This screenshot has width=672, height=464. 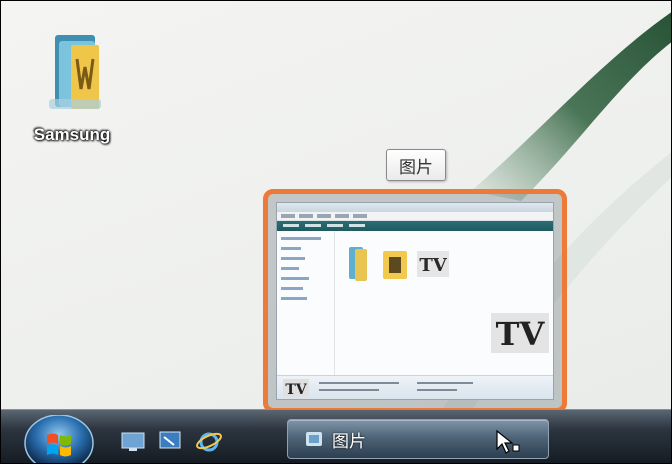 I want to click on preview-navigation-pane, so click(x=306, y=303).